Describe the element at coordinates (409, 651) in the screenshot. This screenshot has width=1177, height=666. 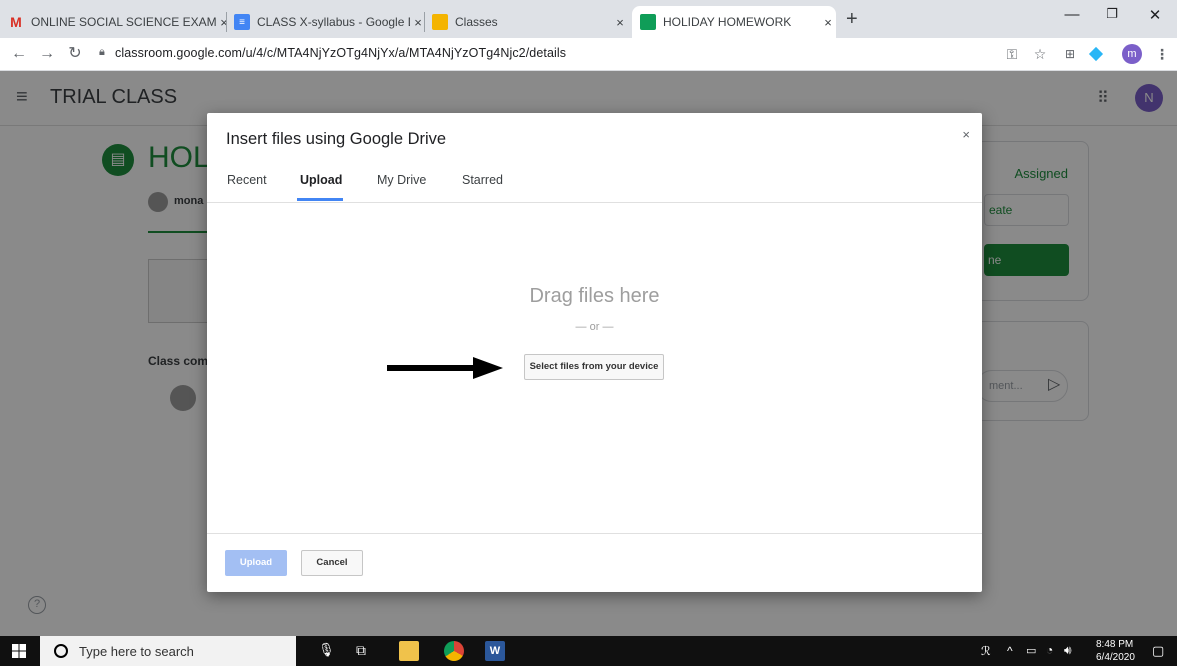
I see `file-explorer-icon` at that location.